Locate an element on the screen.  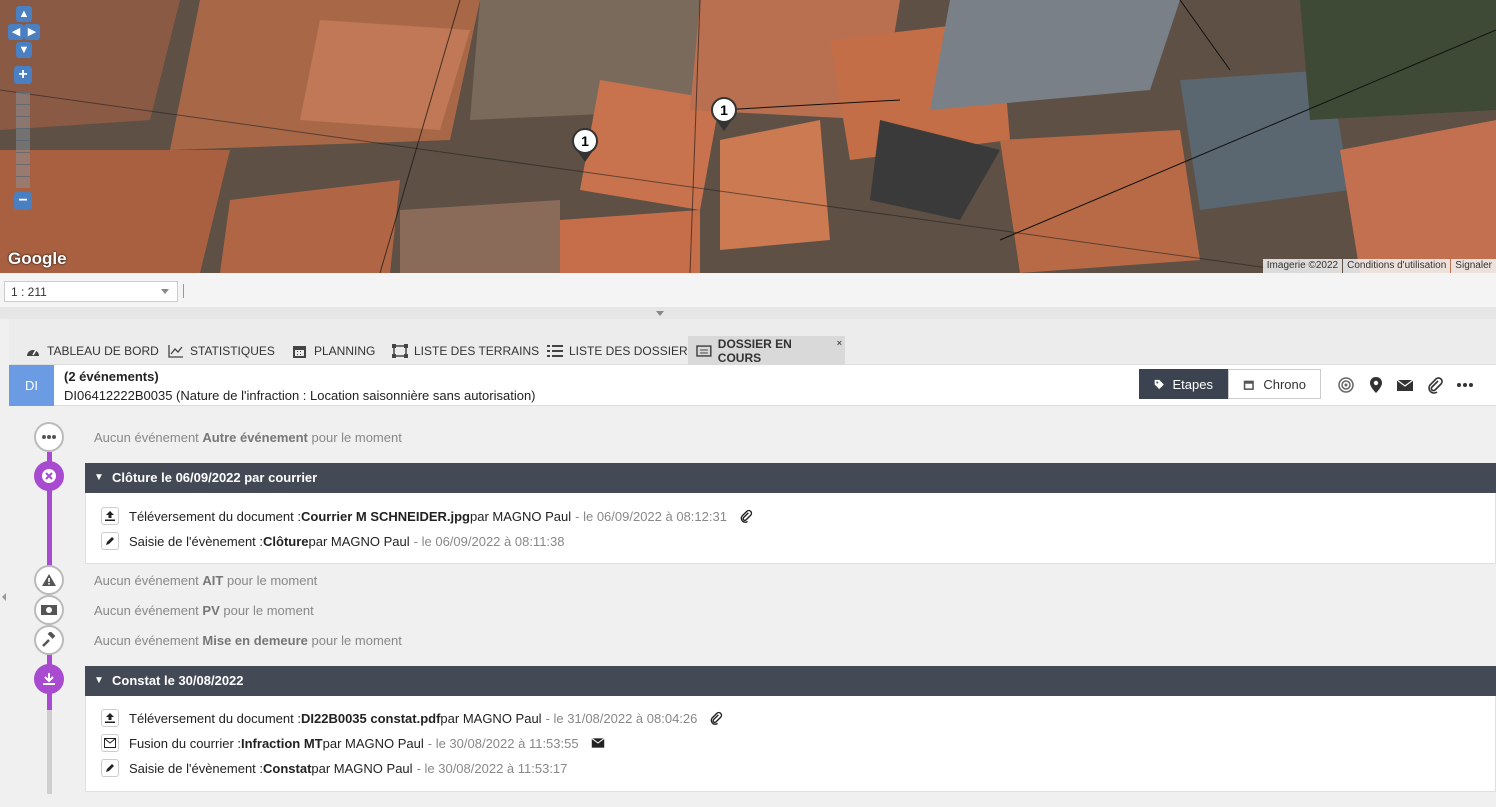
pan-left-icon: ◀ is located at coordinates (16, 32).